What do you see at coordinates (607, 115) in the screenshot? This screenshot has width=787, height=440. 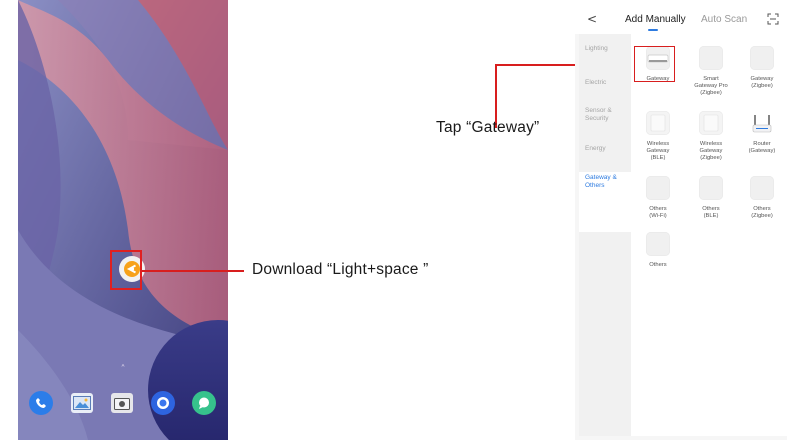 I see `category-sensor-security: Sensor & Security` at bounding box center [607, 115].